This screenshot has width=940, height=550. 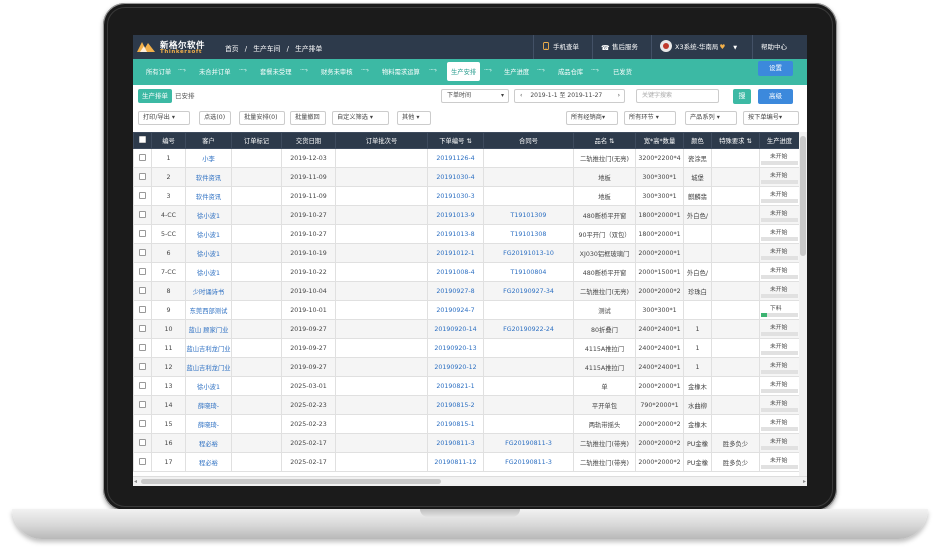 I want to click on mobile-order-button: 手机查单, so click(x=562, y=47).